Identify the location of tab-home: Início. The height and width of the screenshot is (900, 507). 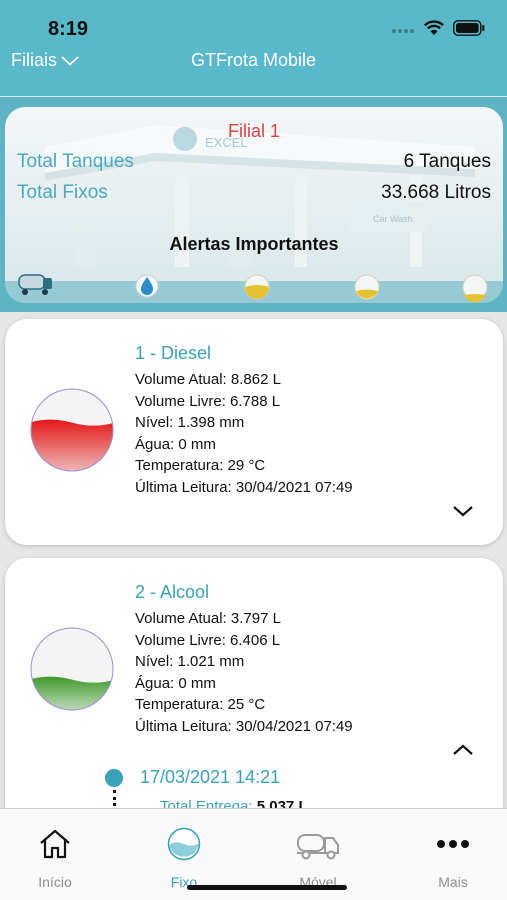
(55, 858).